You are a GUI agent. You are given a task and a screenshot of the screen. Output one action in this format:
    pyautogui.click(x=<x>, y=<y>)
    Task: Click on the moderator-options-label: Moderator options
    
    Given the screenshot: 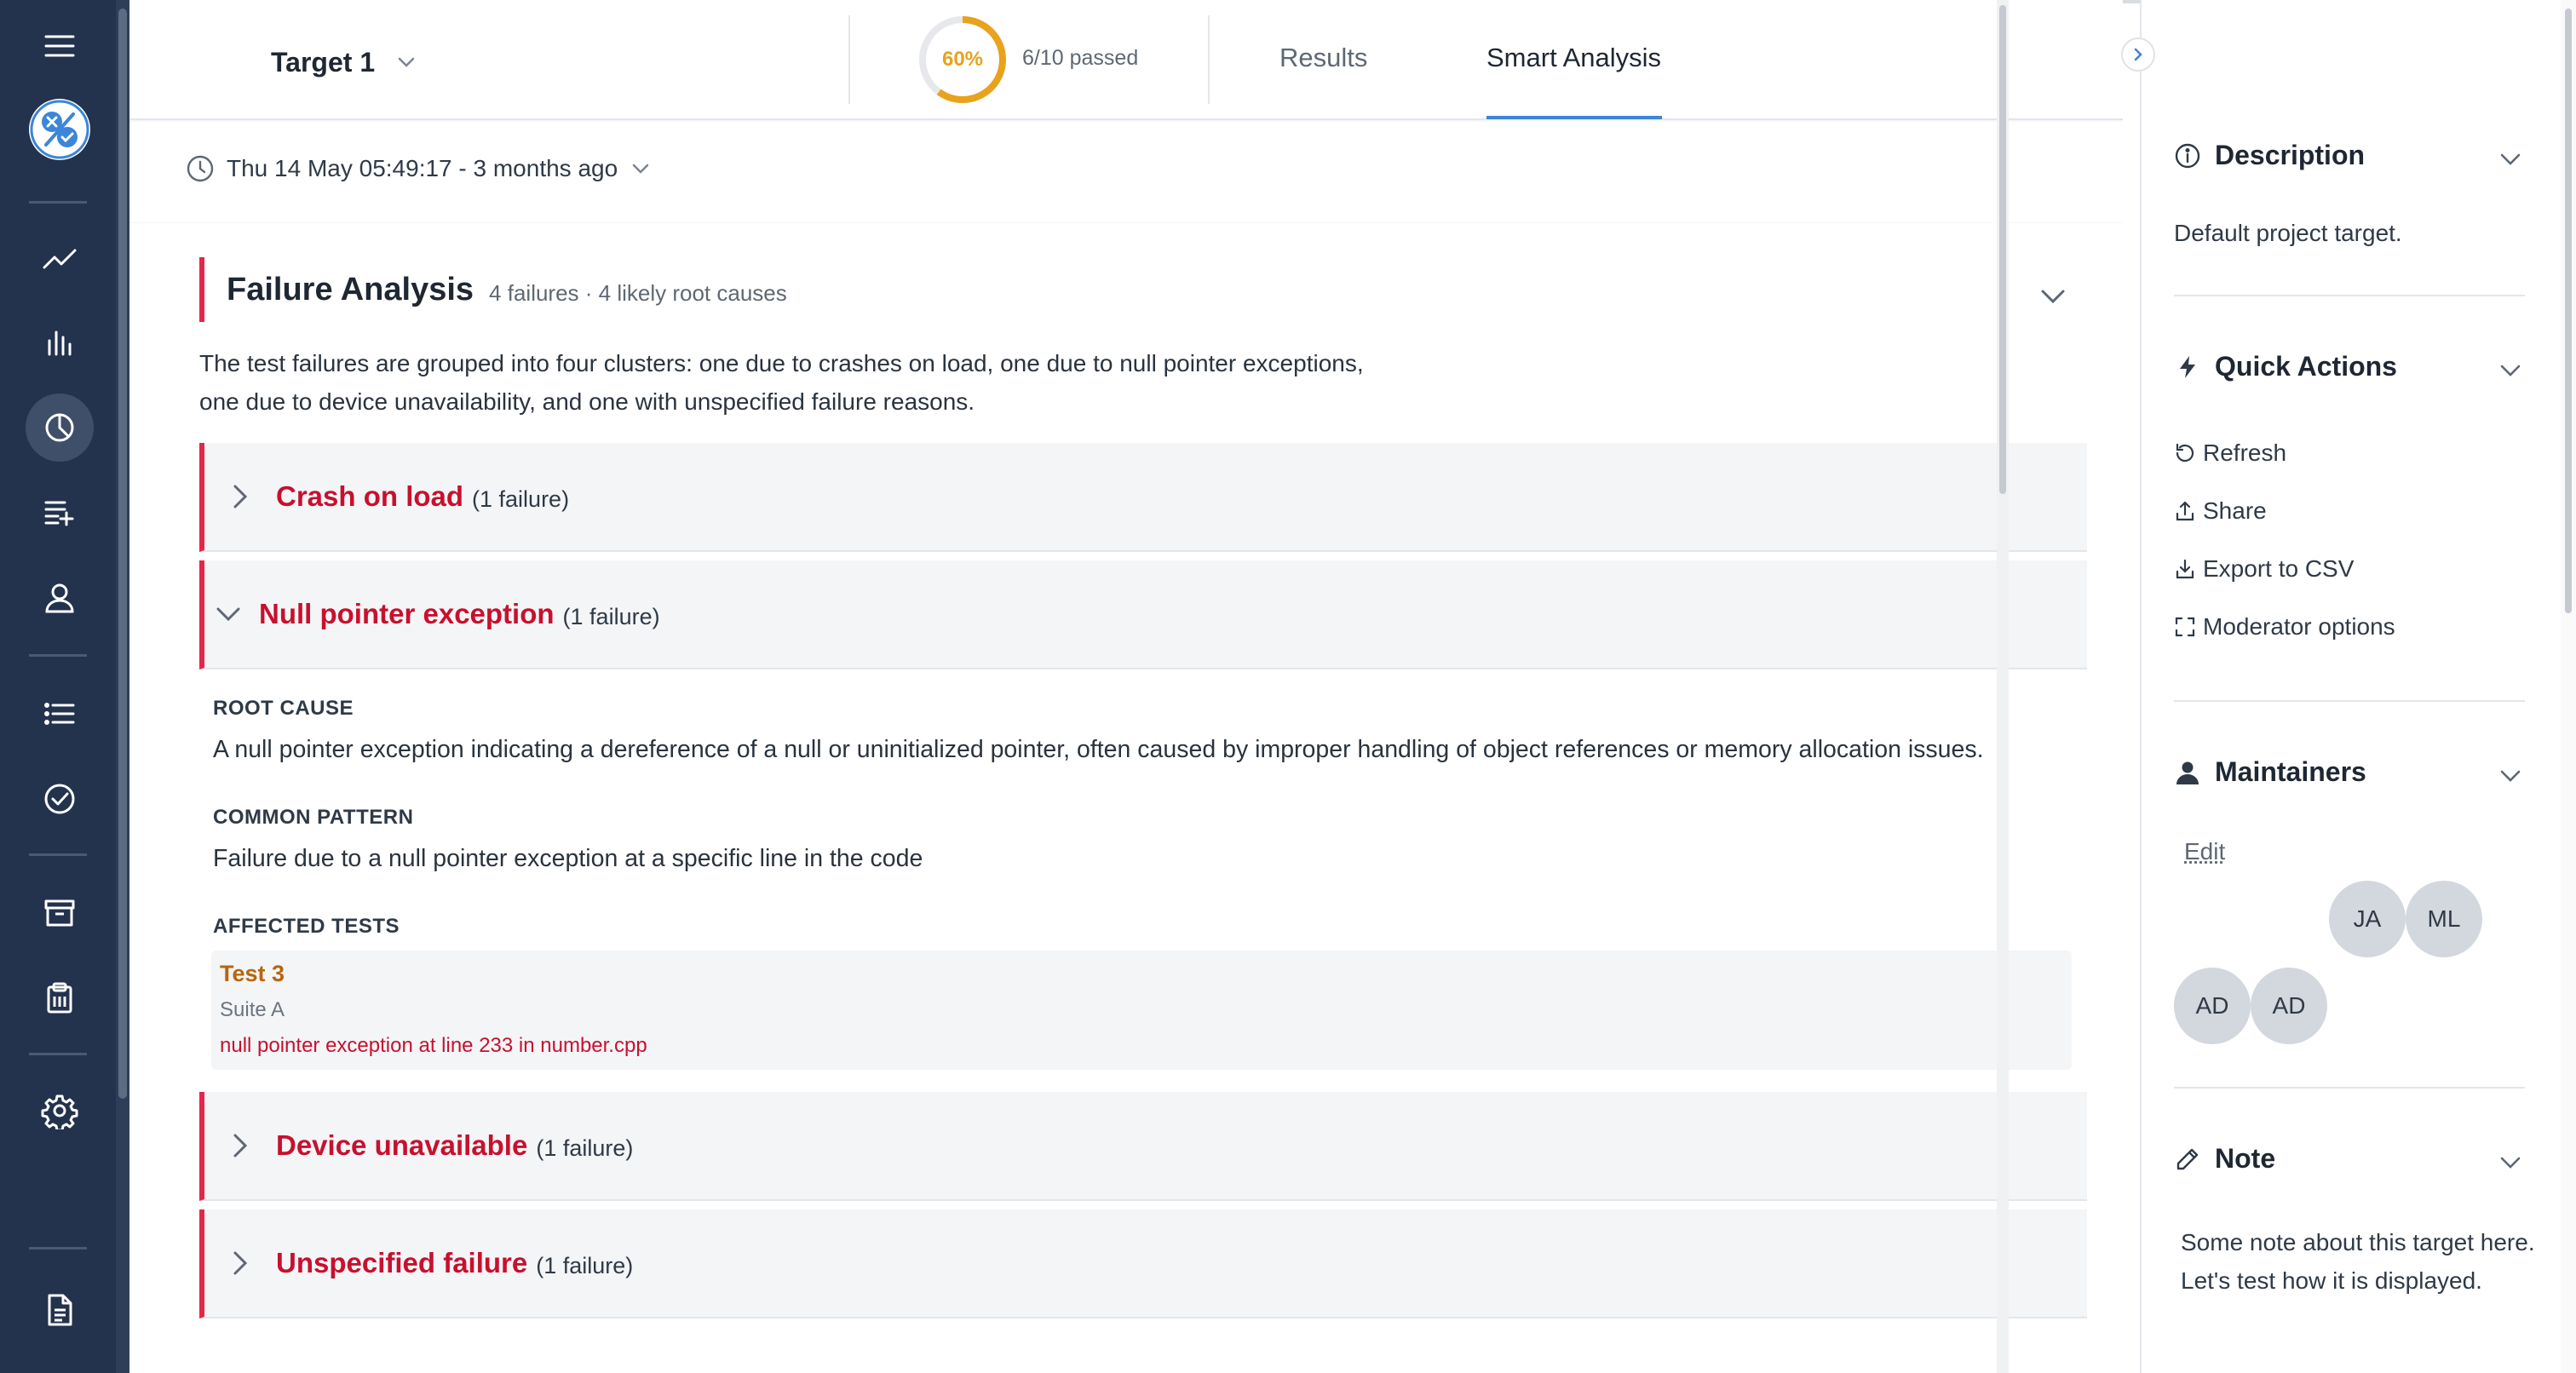 What is the action you would take?
    pyautogui.click(x=2299, y=626)
    